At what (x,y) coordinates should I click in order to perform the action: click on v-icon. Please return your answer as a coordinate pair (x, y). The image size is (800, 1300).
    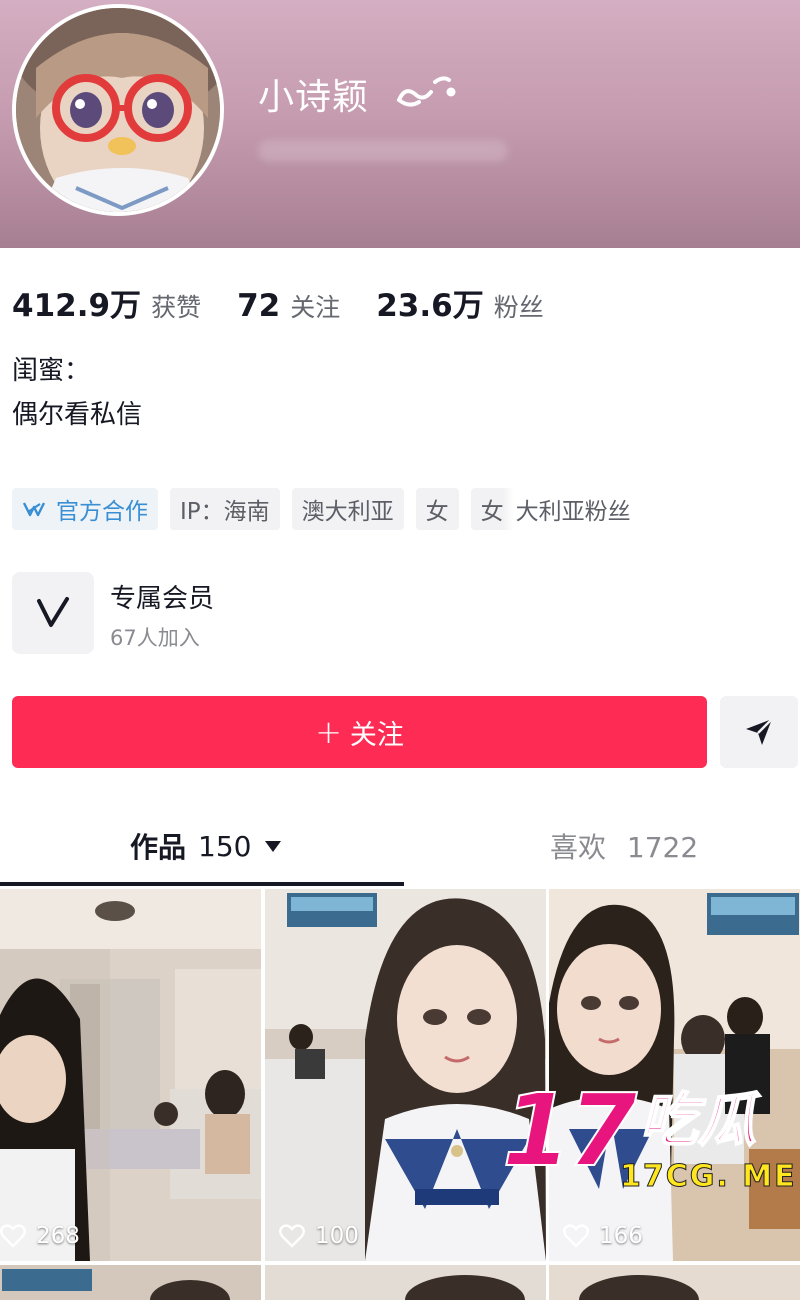
    Looking at the image, I should click on (53, 613).